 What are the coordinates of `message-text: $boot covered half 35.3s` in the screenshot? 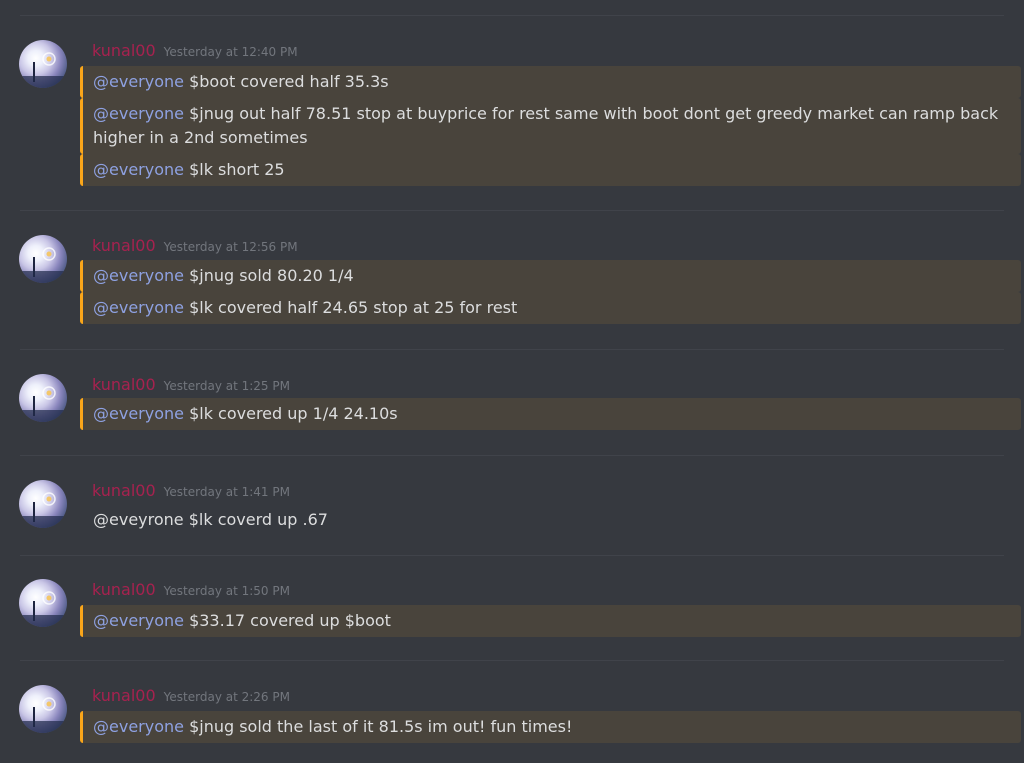 It's located at (286, 81).